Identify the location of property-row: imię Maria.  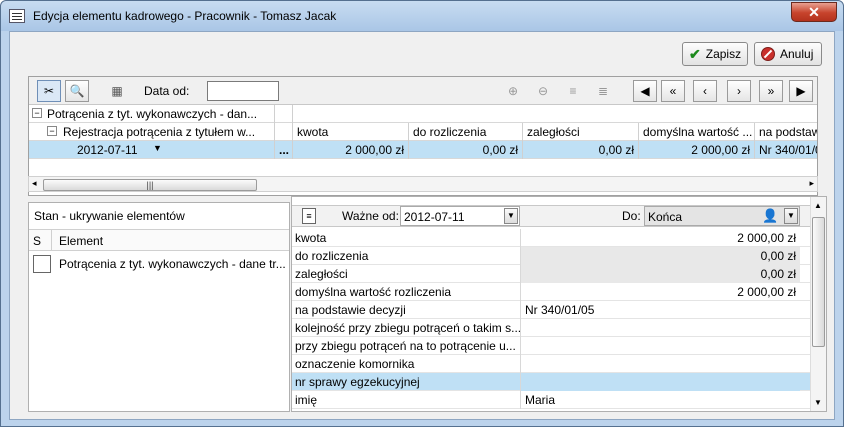
(552, 400).